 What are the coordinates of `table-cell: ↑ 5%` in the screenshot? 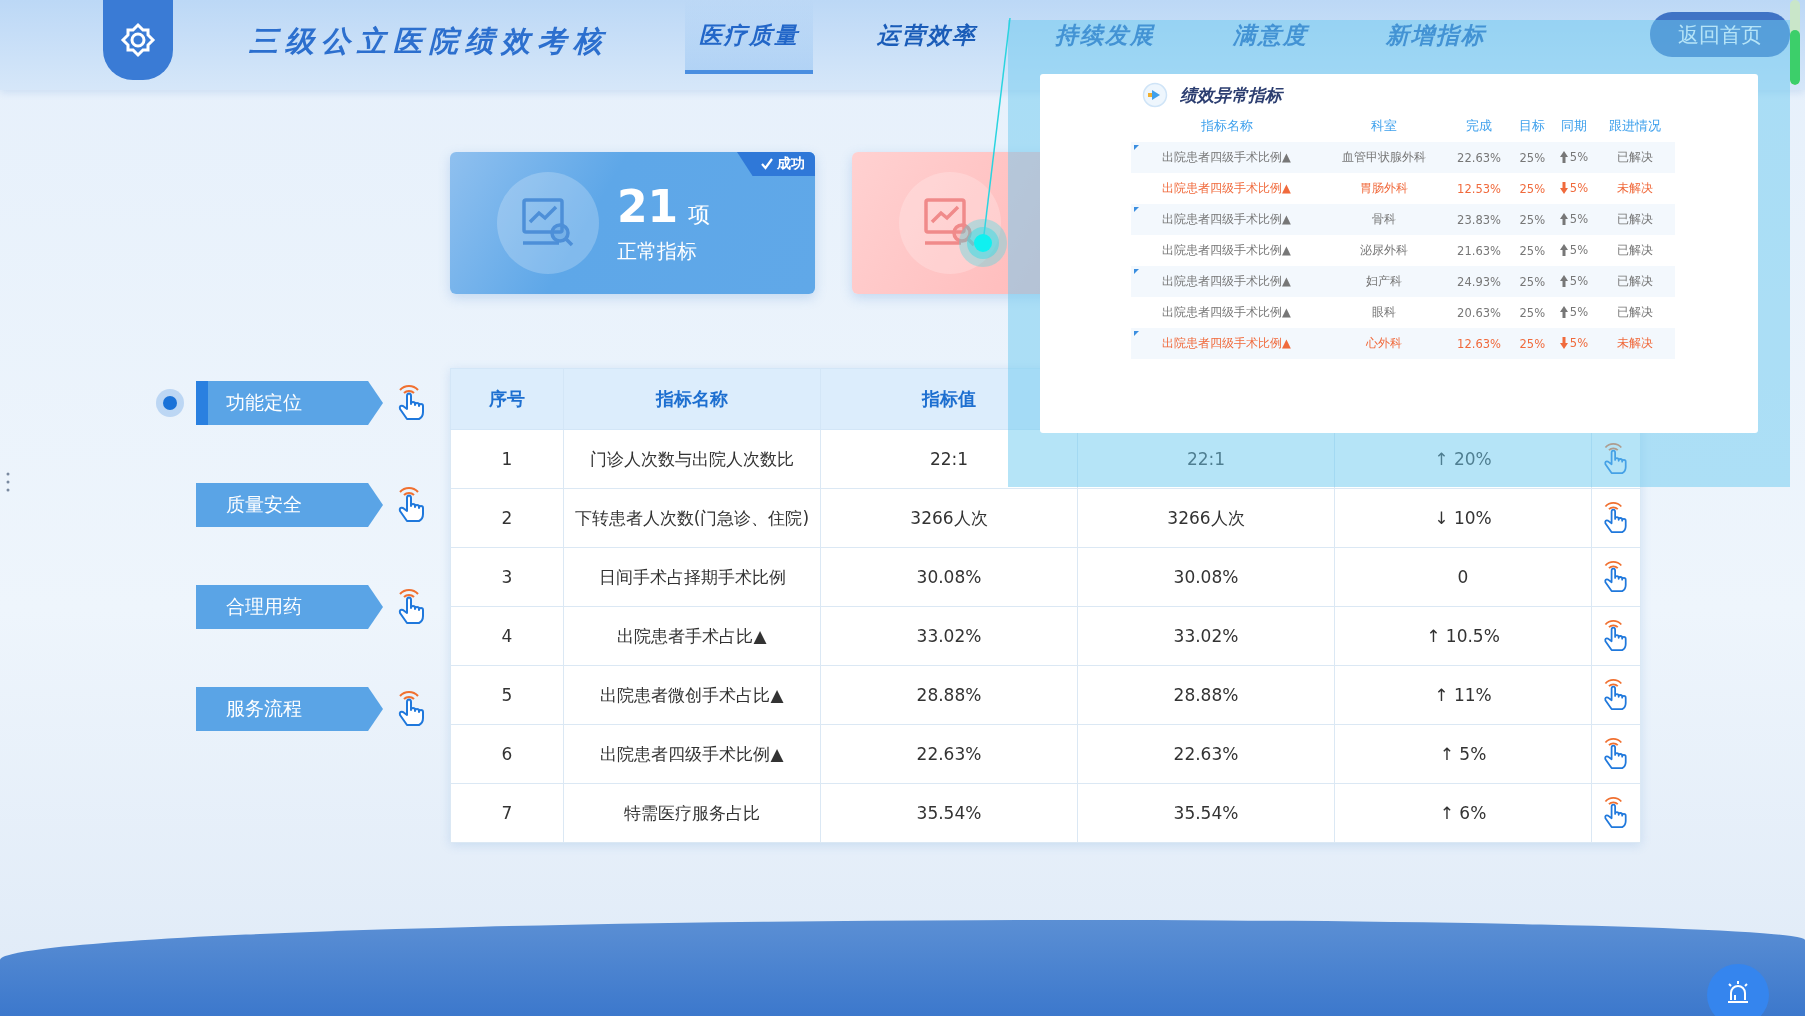 It's located at (1463, 754).